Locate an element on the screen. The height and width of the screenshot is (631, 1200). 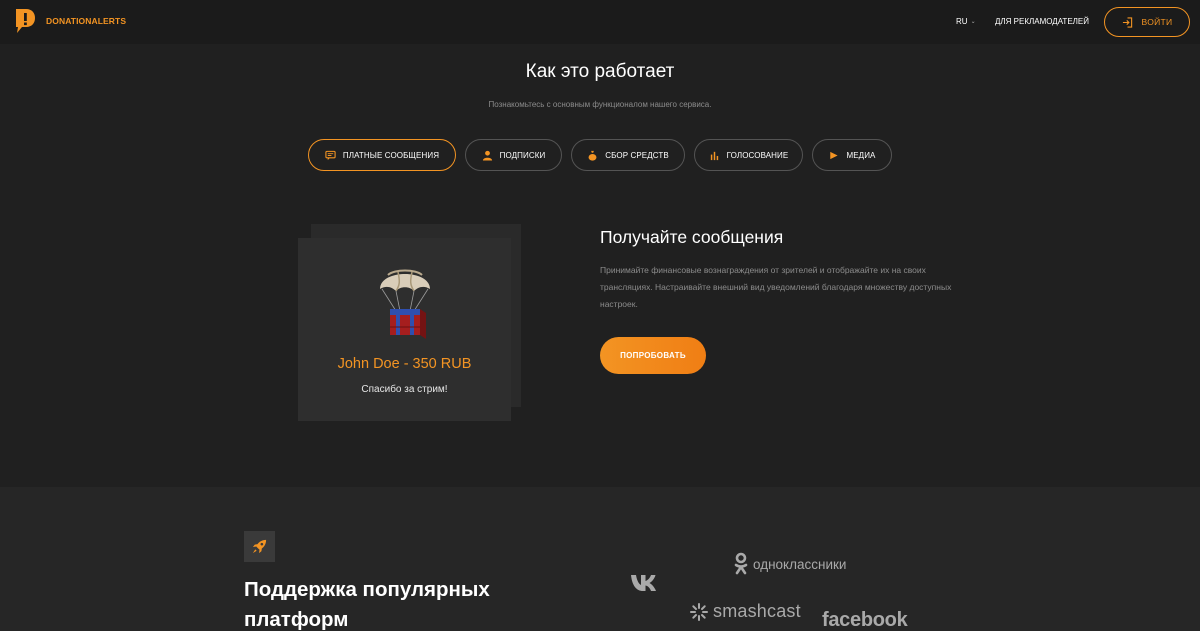
advertisers-link: ДЛЯ РЕКЛАМОДАТЕЛЕЙ is located at coordinates (1042, 21).